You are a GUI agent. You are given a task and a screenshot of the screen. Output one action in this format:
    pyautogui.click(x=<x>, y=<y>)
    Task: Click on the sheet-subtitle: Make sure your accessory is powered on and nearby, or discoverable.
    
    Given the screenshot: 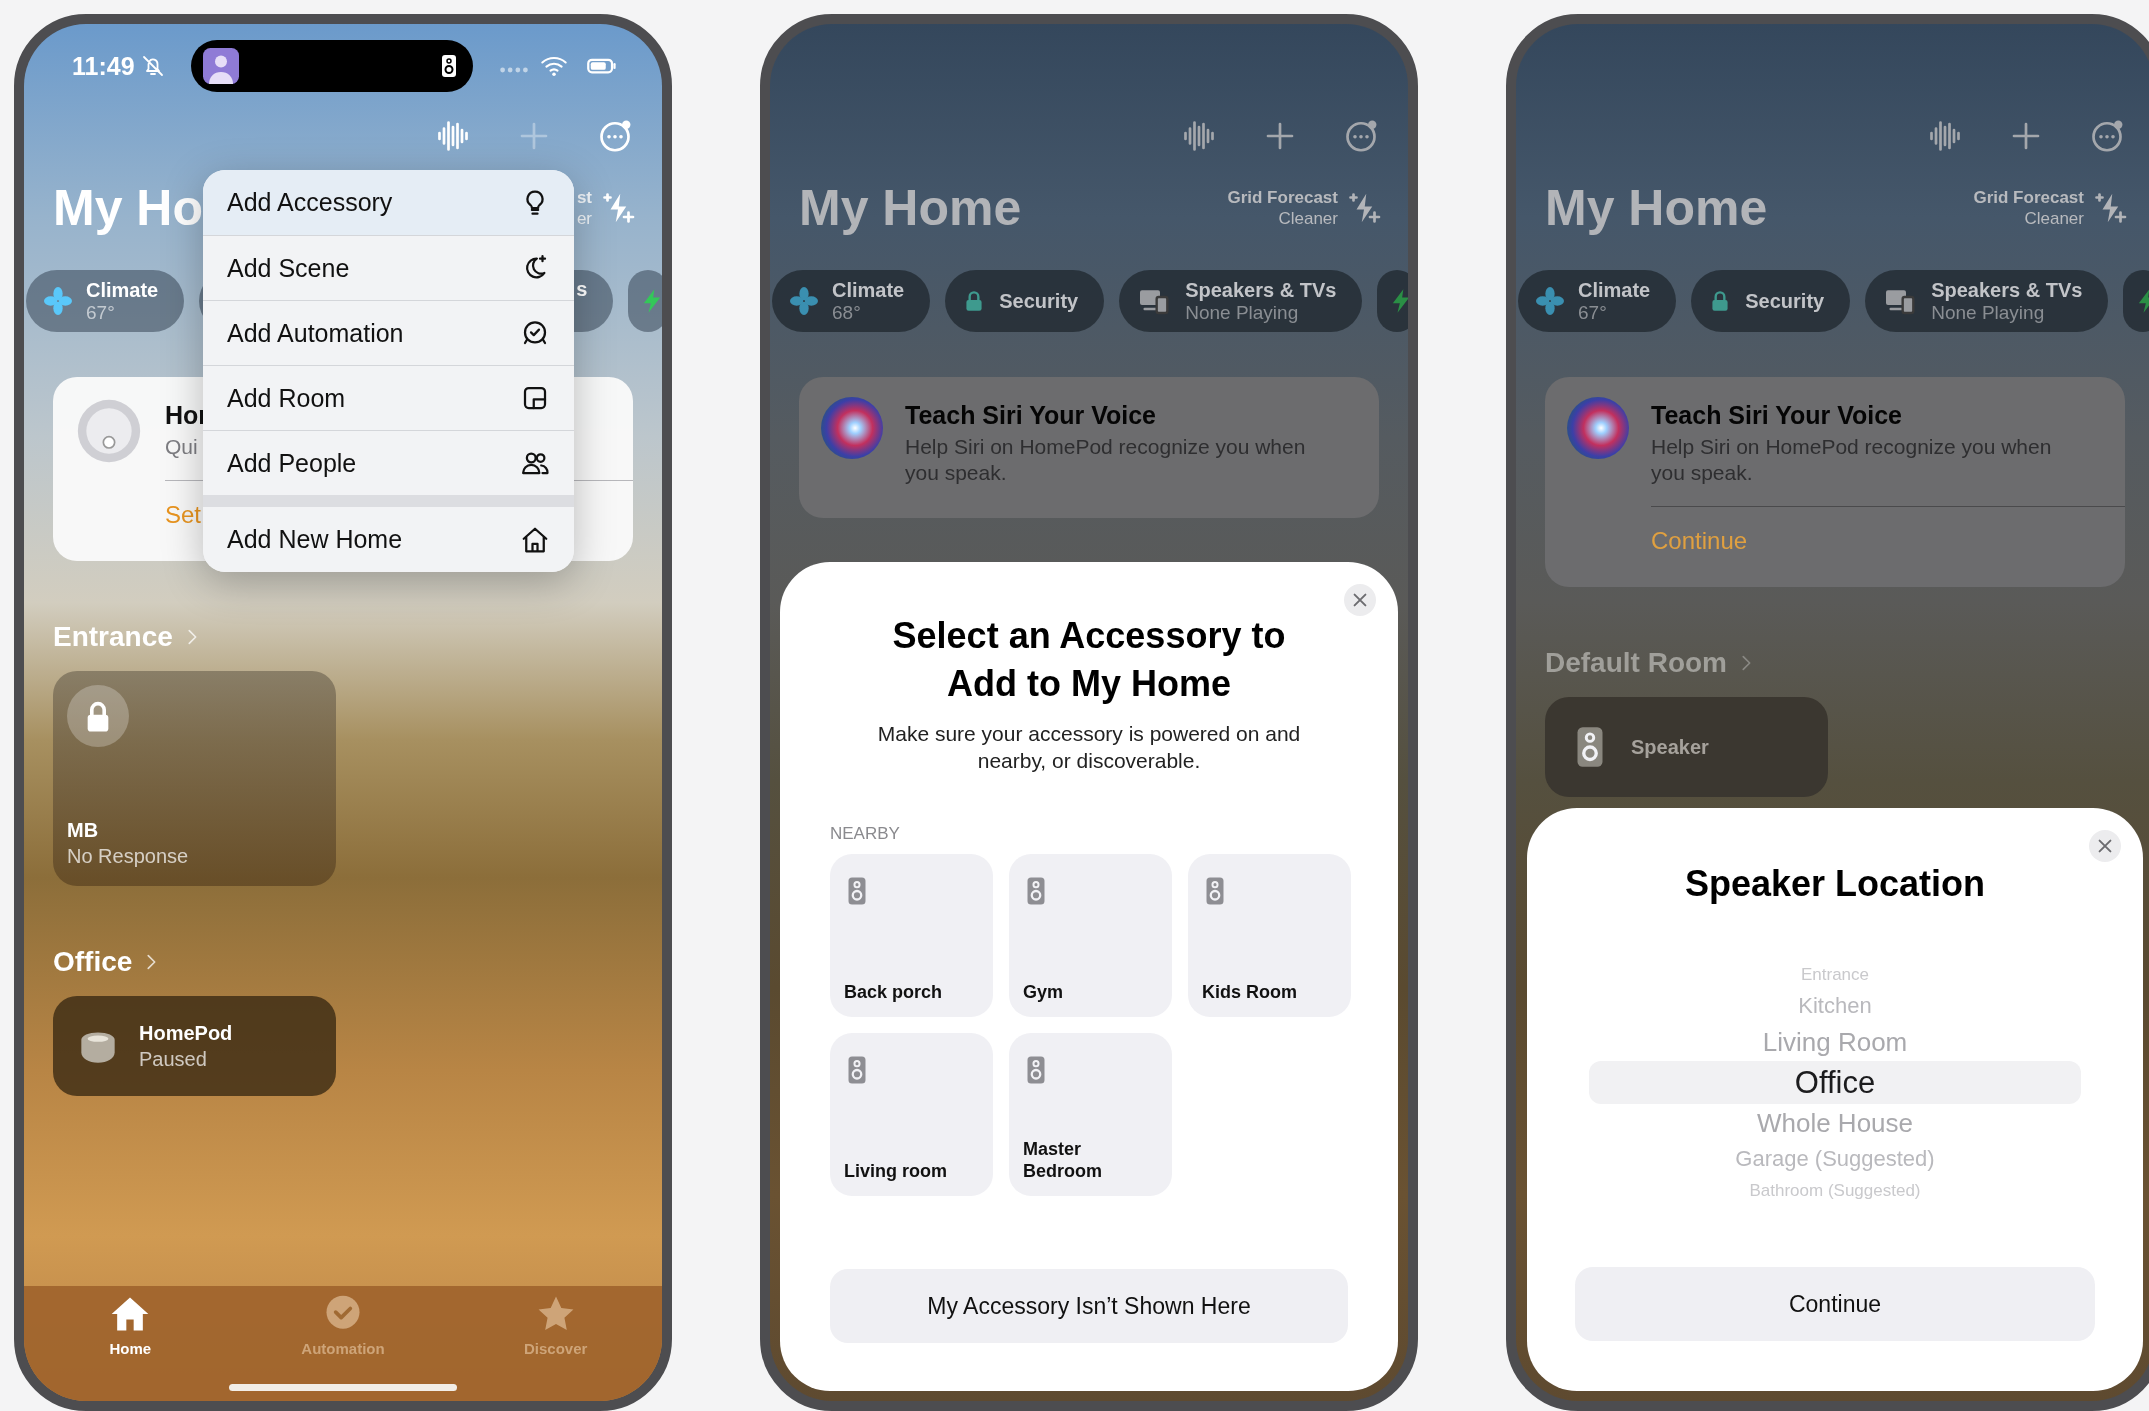 What is the action you would take?
    pyautogui.click(x=1089, y=747)
    